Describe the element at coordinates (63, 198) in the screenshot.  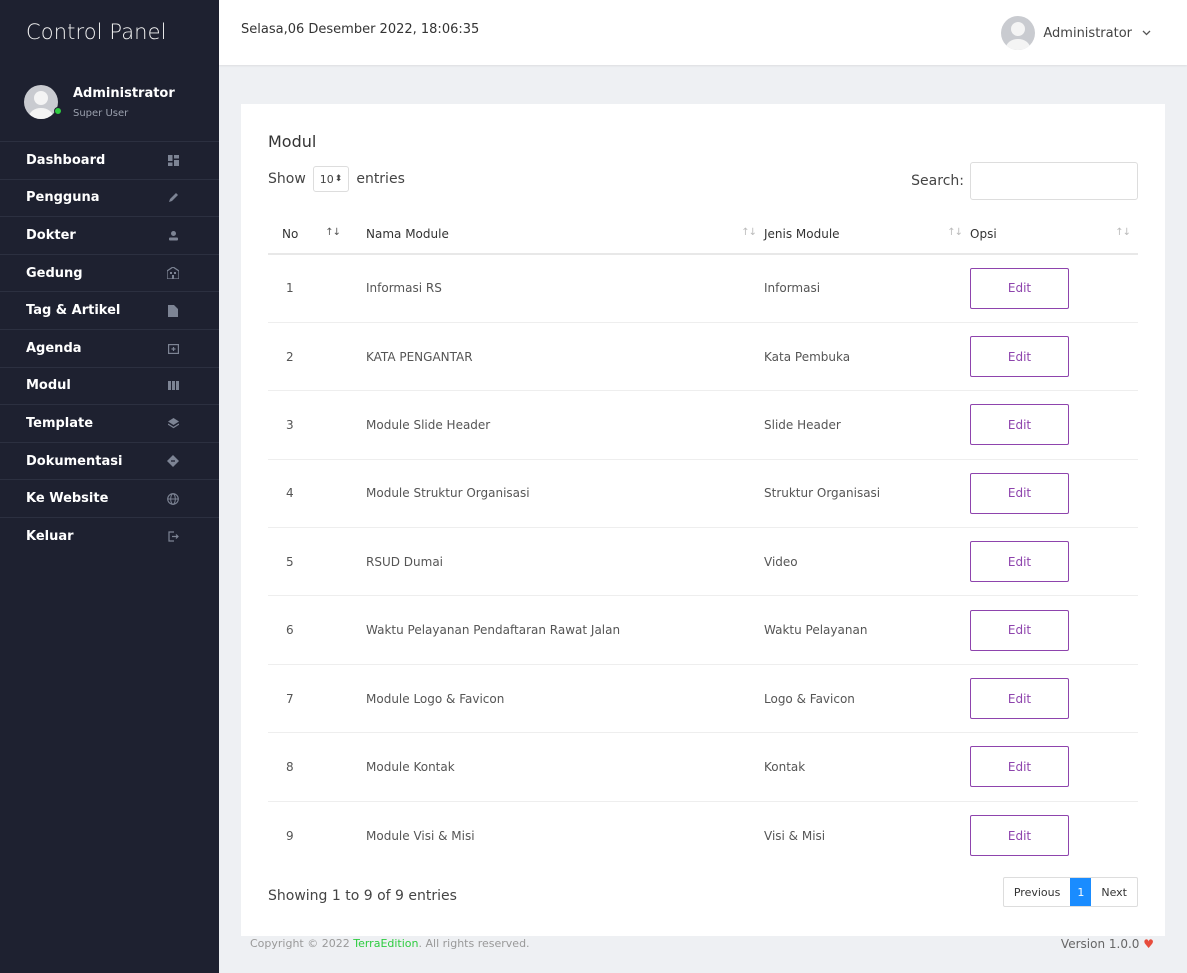
I see `sidebar-item-label: Pengguna` at that location.